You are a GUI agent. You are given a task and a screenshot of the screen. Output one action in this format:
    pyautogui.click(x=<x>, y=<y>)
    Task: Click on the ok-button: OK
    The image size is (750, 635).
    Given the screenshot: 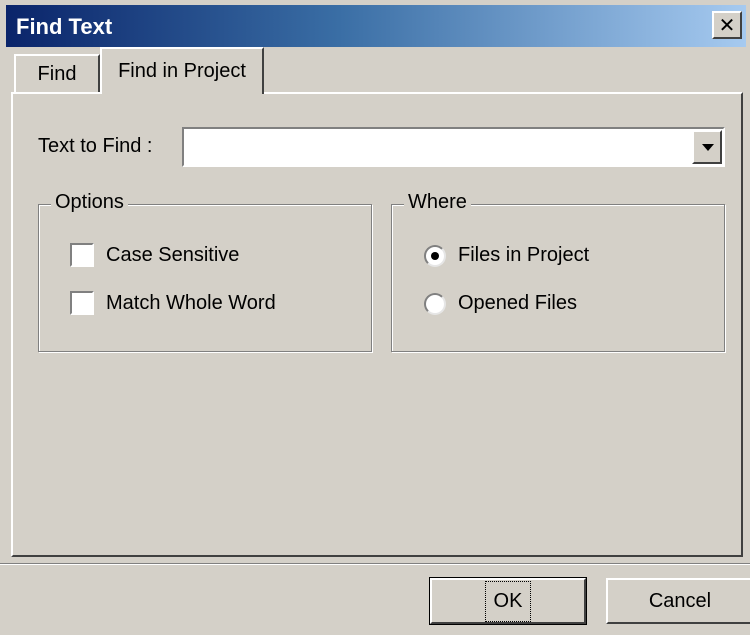 What is the action you would take?
    pyautogui.click(x=508, y=601)
    